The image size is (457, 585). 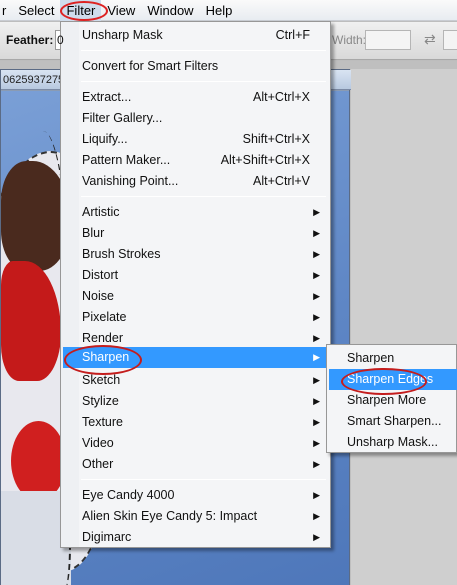 I want to click on menu-item-label: Pixelate, so click(x=104, y=317).